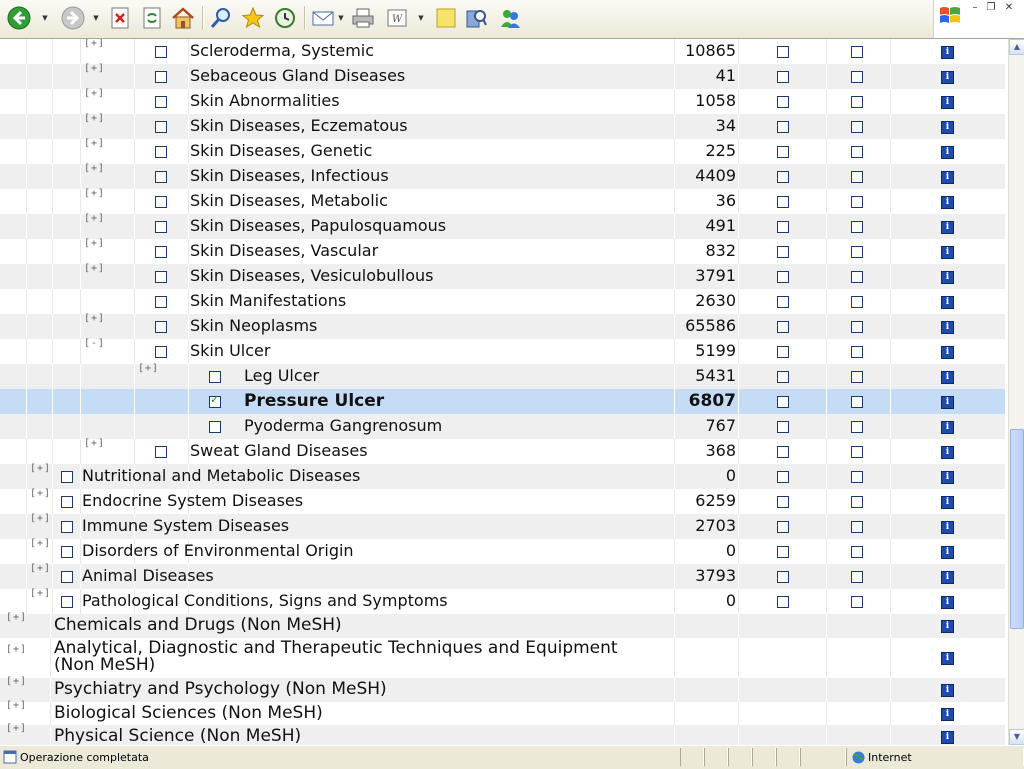 The image size is (1024, 769). I want to click on term-label: Endocrine System Diseases, so click(192, 500).